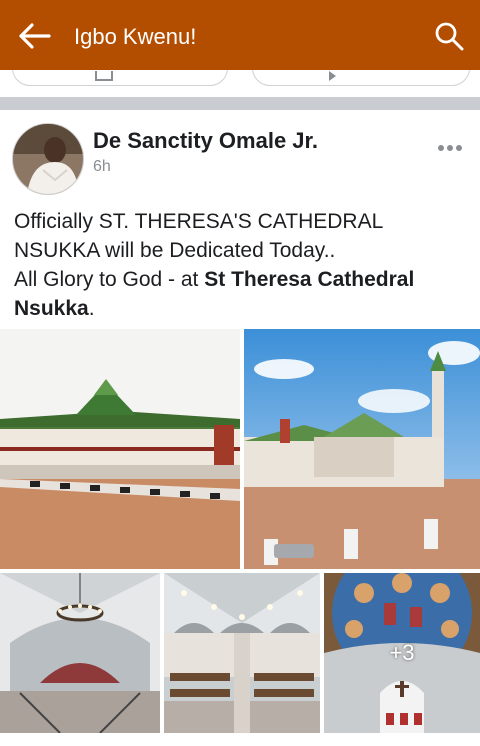 This screenshot has width=480, height=746. Describe the element at coordinates (240, 79) in the screenshot. I see `previous-post-actions` at that location.